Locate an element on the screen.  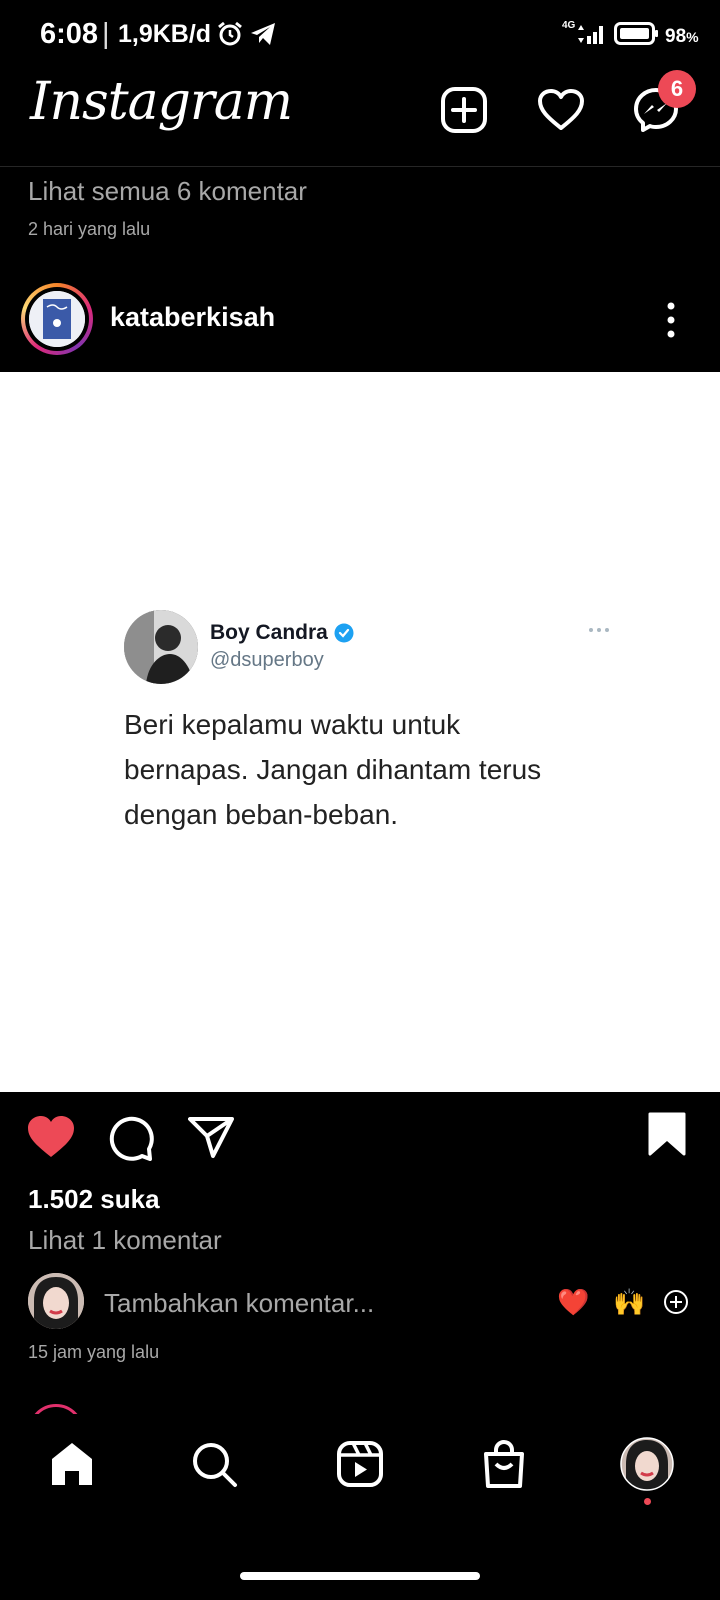
view-all-comments-link: Lihat semua 6 komentar is located at coordinates (167, 191).